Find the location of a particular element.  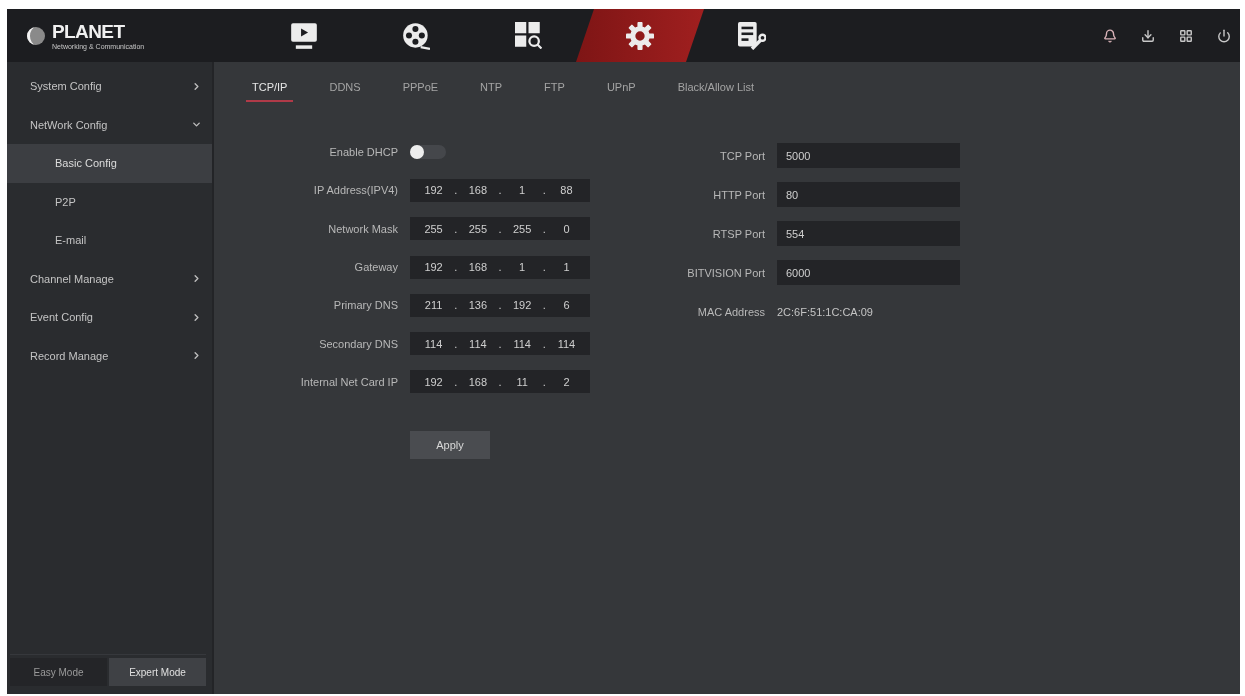

document-wrench-icon is located at coordinates (752, 35).